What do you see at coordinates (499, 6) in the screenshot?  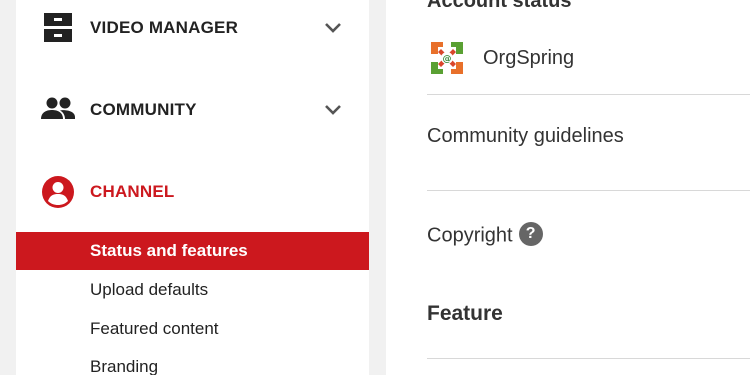 I see `account-status-heading: Account status` at bounding box center [499, 6].